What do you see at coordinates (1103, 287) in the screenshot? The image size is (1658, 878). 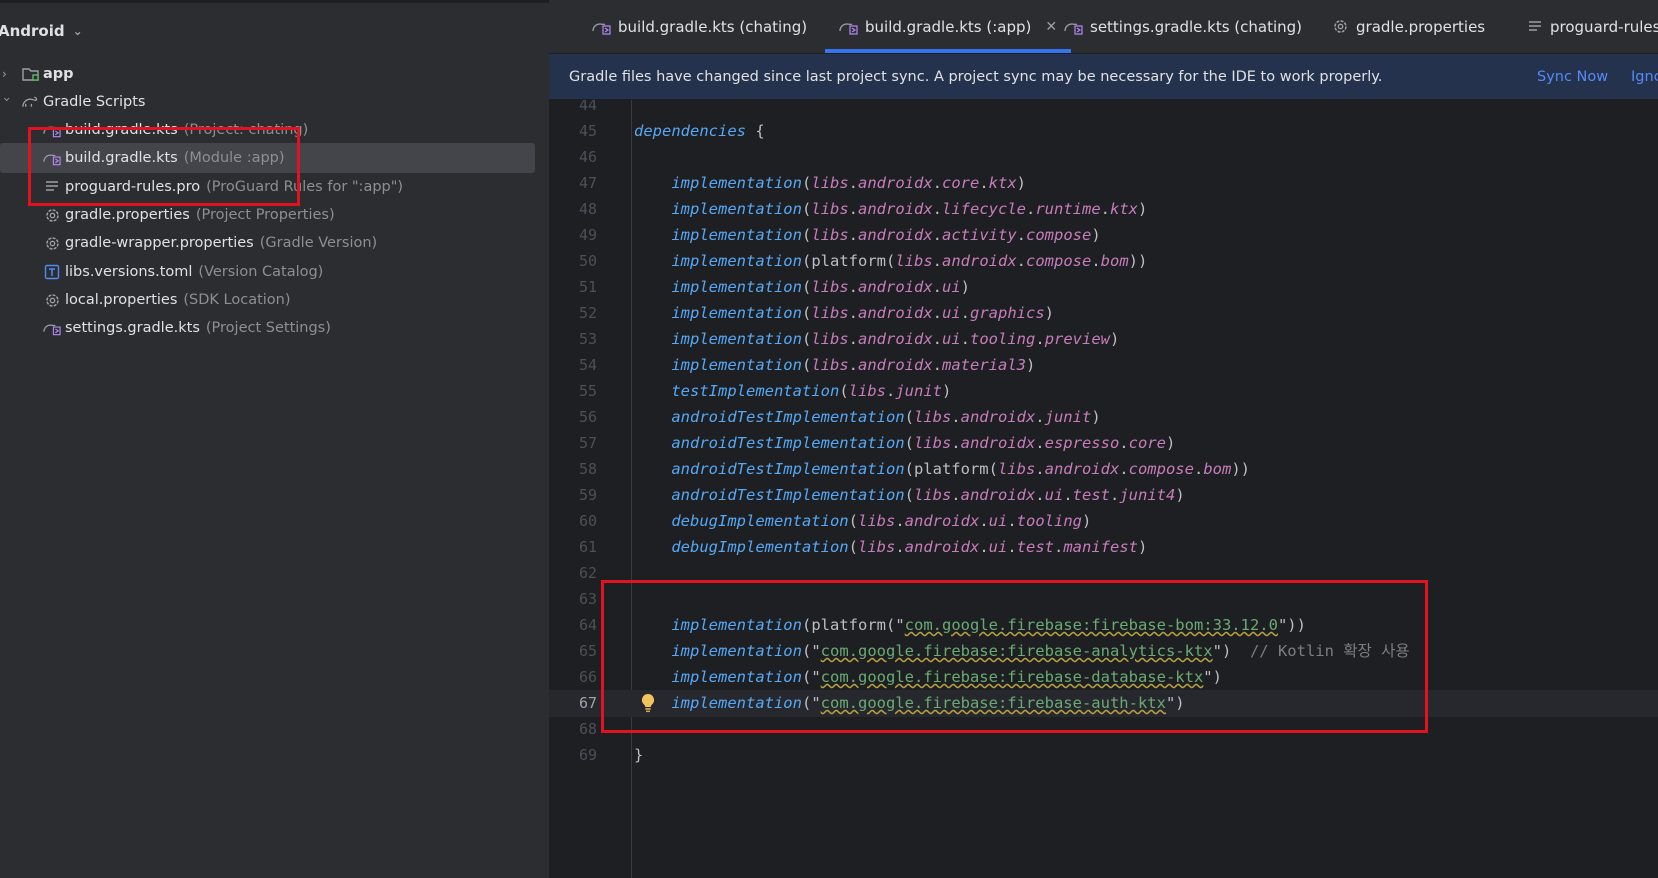 I see `code-line: 51 implementation(libs.androidx.ui)` at bounding box center [1103, 287].